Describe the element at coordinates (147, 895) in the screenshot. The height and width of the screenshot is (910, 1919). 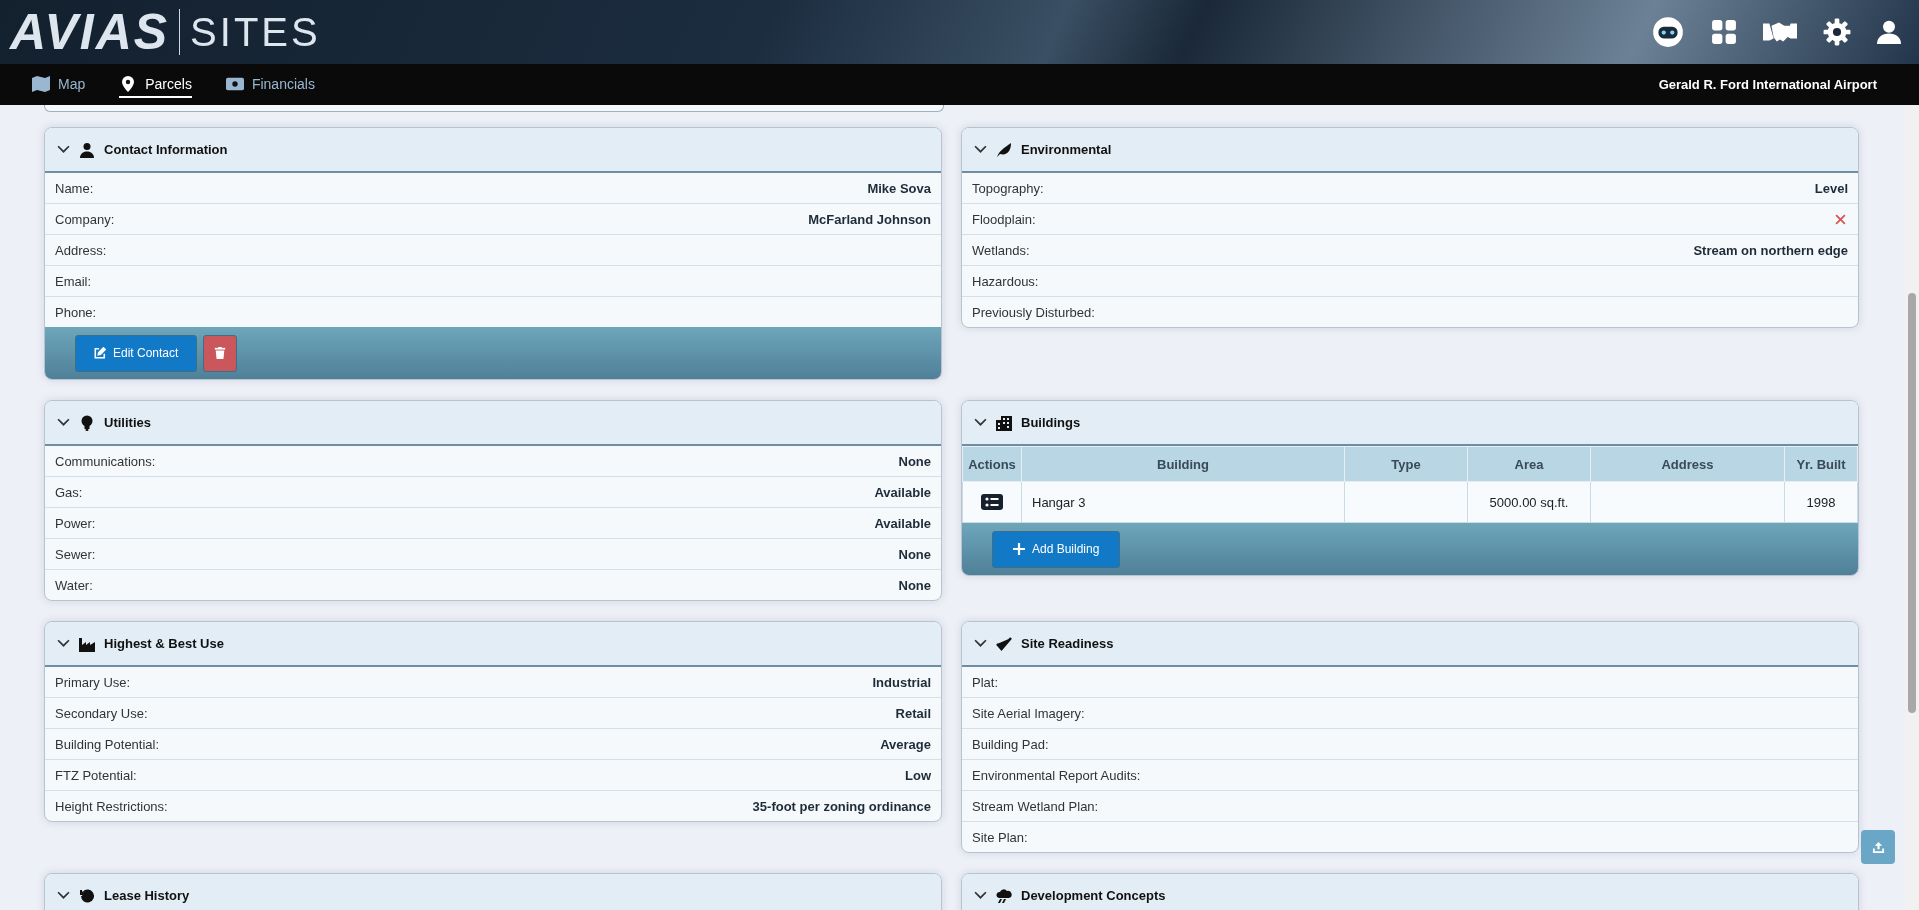
I see `card-title: Lease History` at that location.